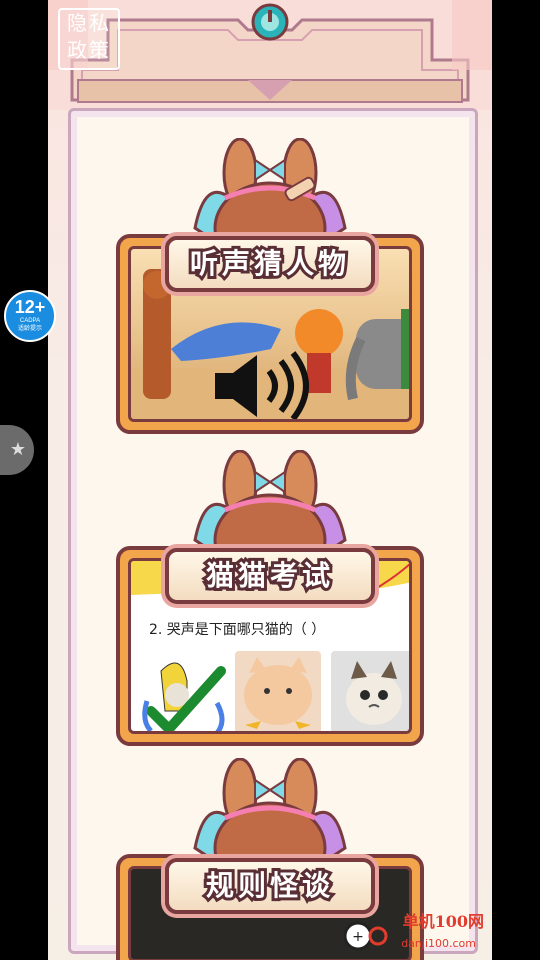  I want to click on star-icon: ★, so click(17, 449).